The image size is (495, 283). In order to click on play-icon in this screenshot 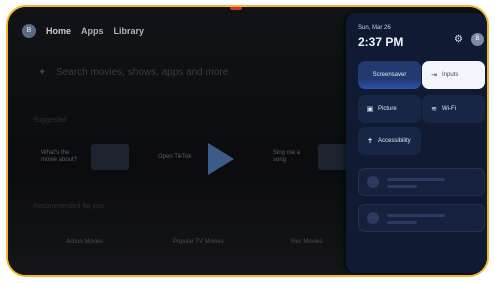, I will do `click(221, 159)`.